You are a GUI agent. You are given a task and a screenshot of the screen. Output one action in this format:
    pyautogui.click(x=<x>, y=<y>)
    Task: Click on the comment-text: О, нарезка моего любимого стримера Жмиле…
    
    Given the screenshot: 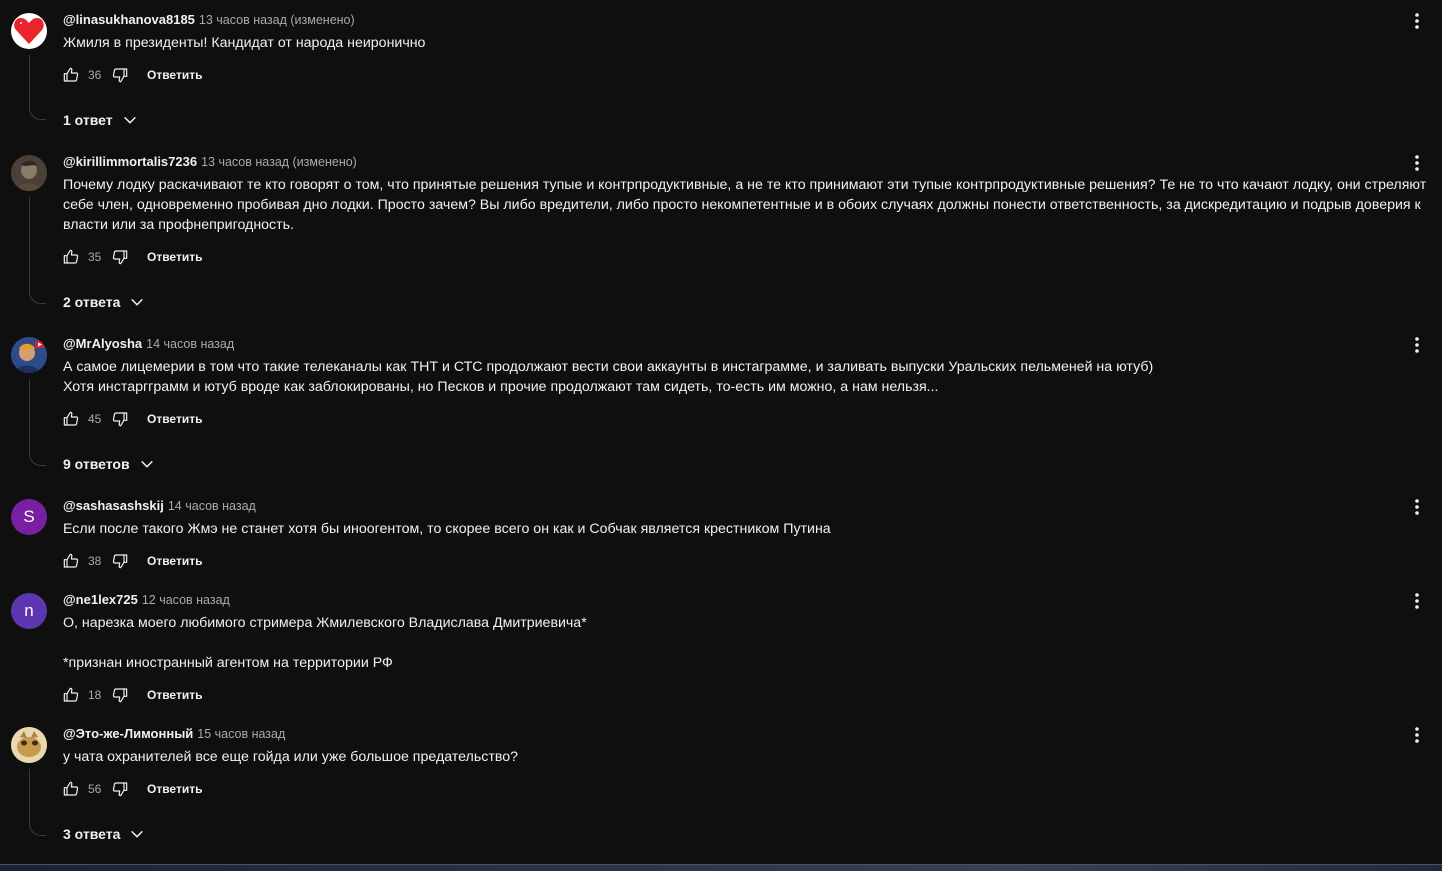 What is the action you would take?
    pyautogui.click(x=325, y=643)
    